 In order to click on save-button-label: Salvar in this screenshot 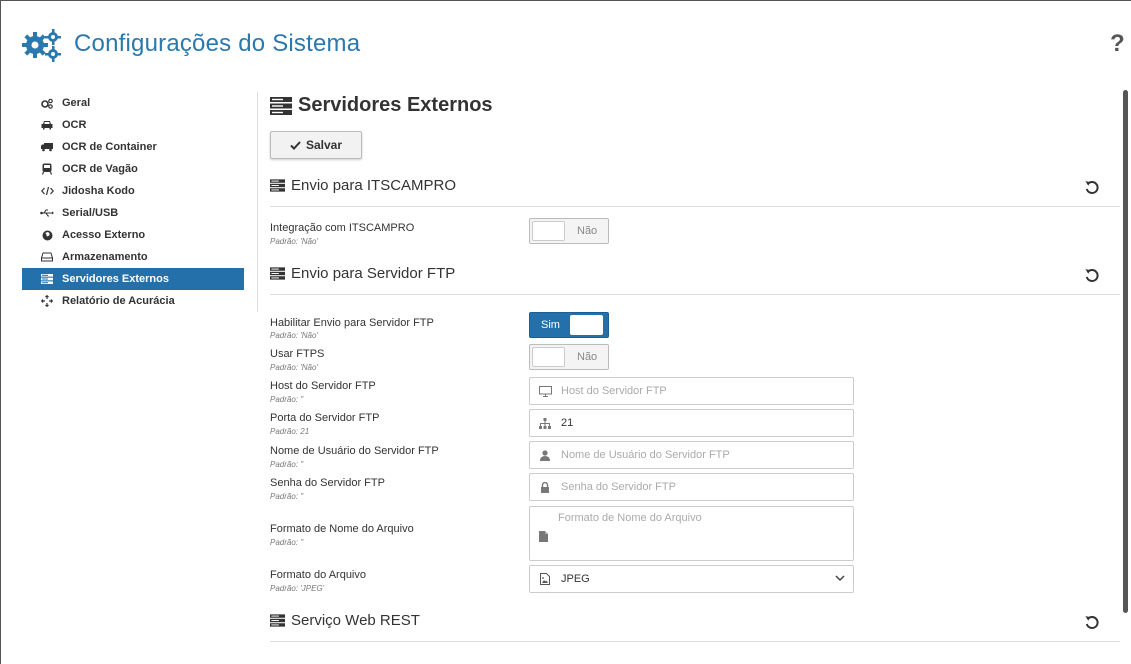, I will do `click(324, 145)`.